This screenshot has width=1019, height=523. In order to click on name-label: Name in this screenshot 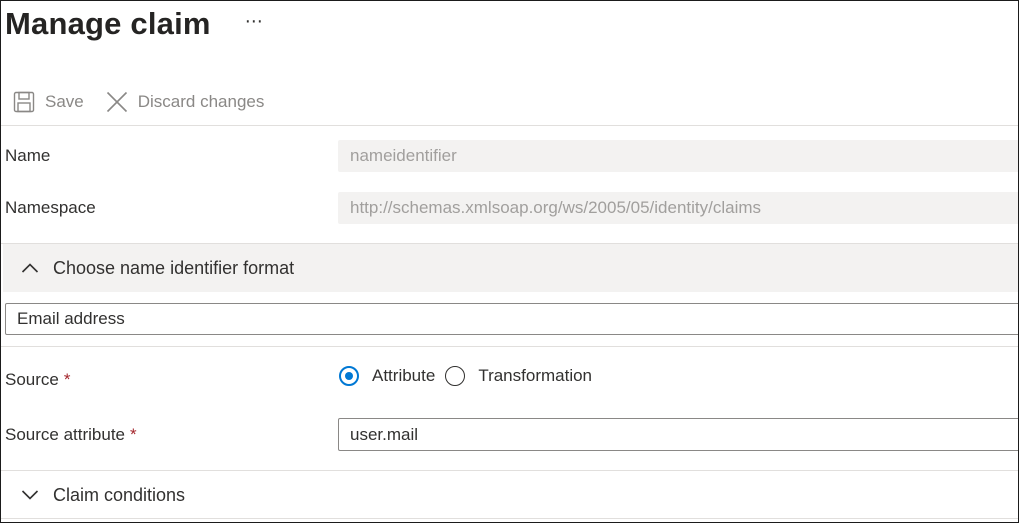, I will do `click(28, 155)`.